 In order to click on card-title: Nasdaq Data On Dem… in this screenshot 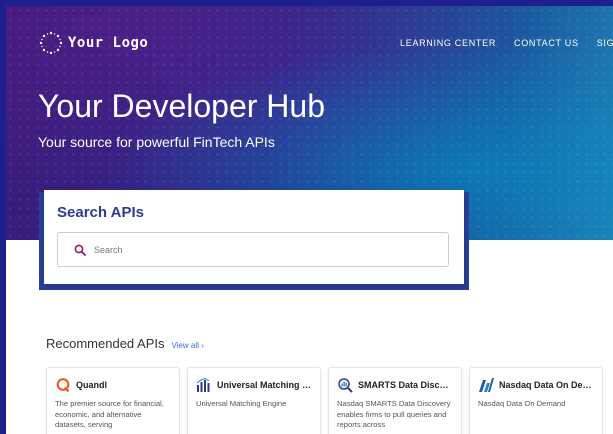, I will do `click(546, 385)`.